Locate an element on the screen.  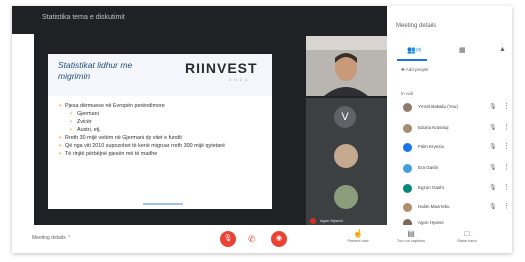
self-video-tile is located at coordinates (346, 66).